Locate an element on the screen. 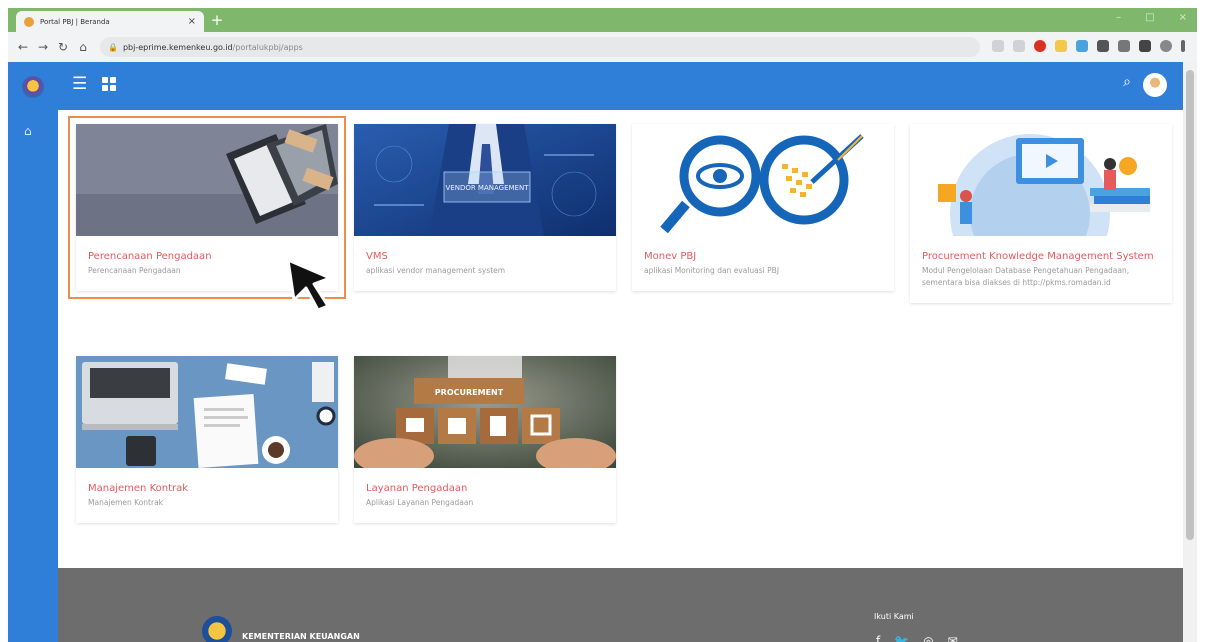 This screenshot has height=642, width=1205. reload-icon: ↻ is located at coordinates (63, 47).